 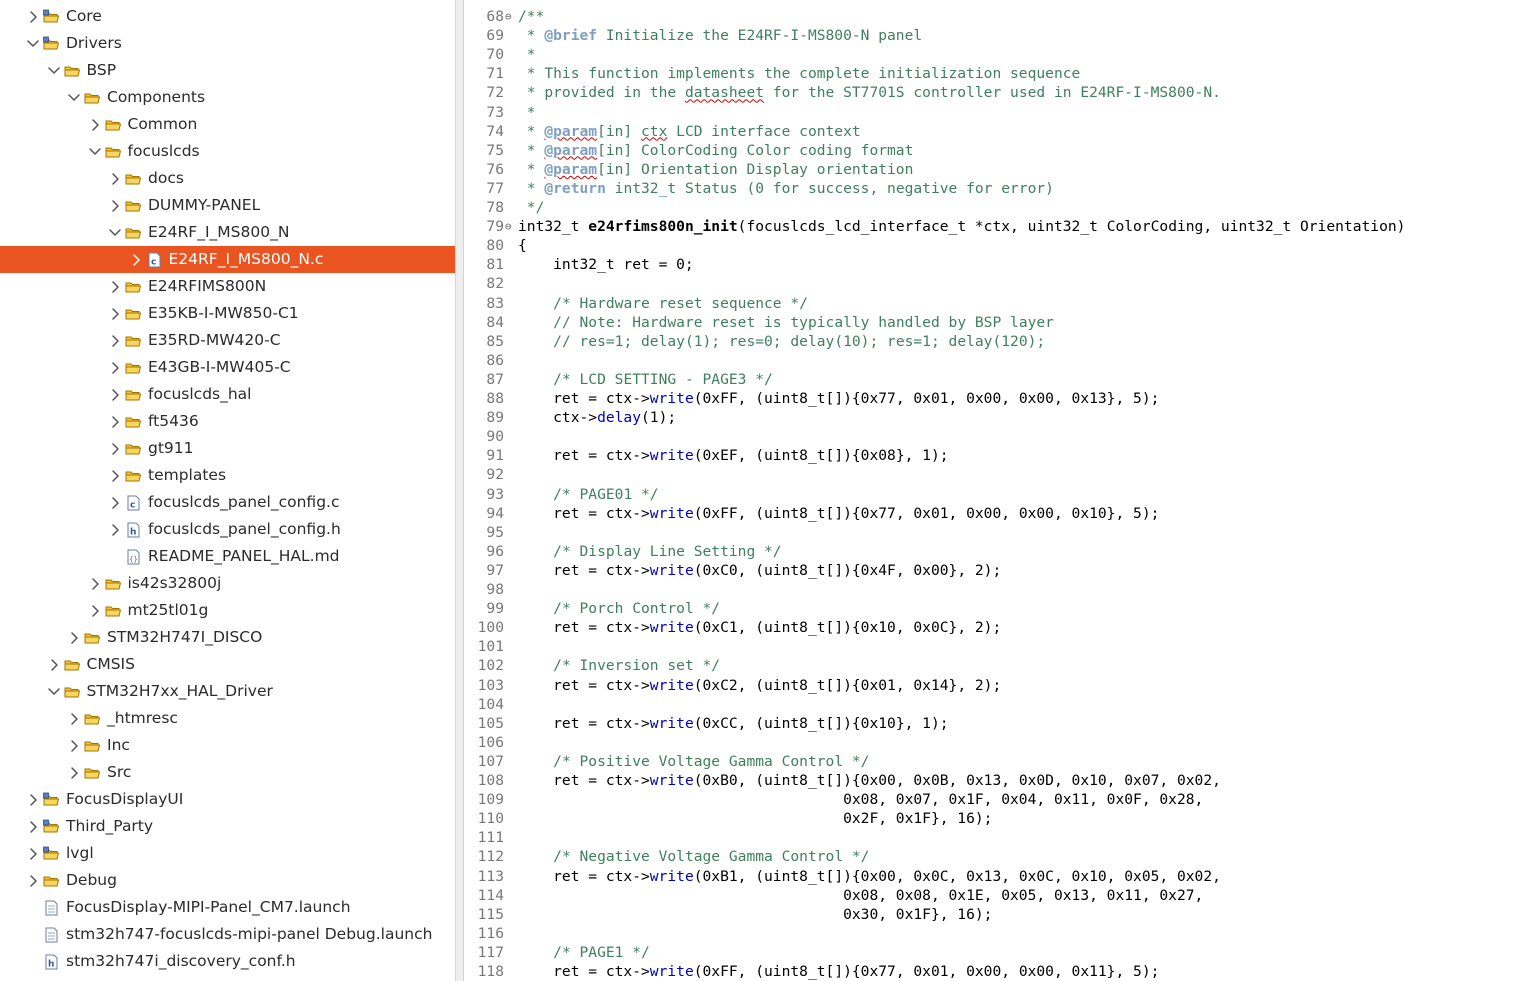 What do you see at coordinates (1000, 245) in the screenshot?
I see `code-line: 80 {` at bounding box center [1000, 245].